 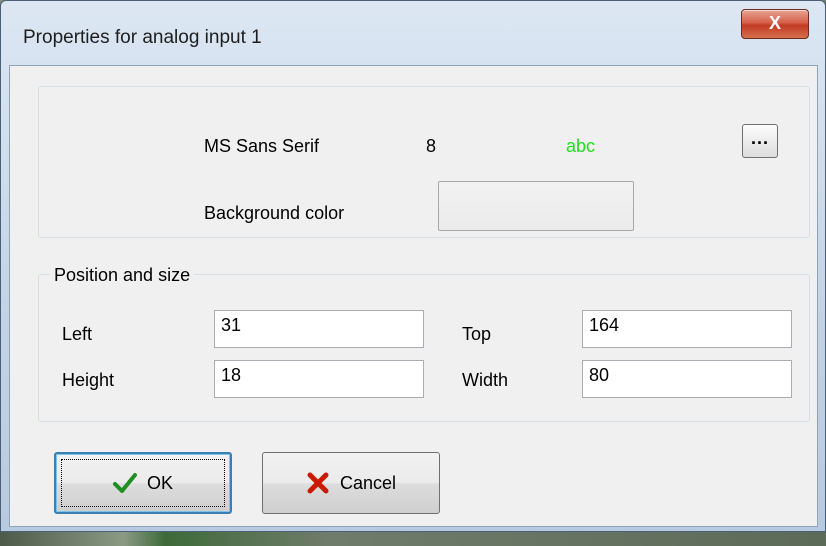 I want to click on close-icon: X, so click(x=774, y=23).